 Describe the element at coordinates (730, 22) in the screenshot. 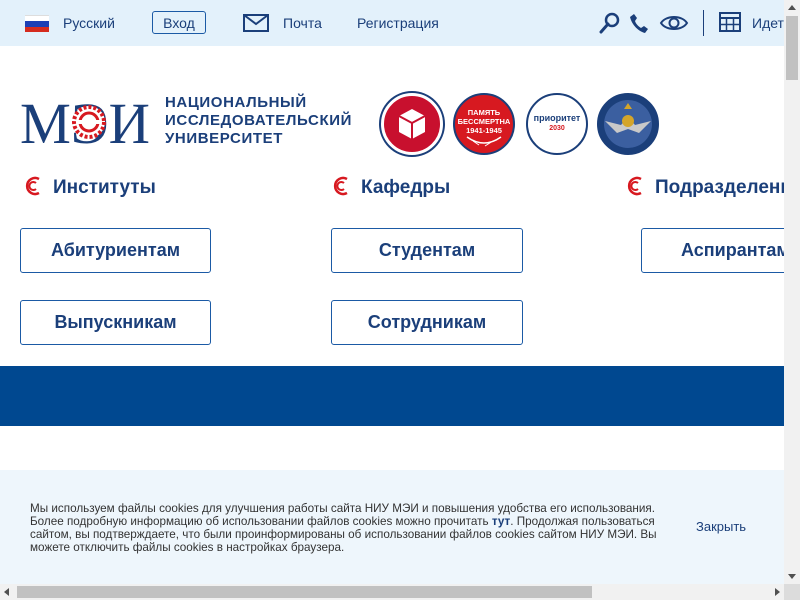

I see `calendar-icon` at that location.